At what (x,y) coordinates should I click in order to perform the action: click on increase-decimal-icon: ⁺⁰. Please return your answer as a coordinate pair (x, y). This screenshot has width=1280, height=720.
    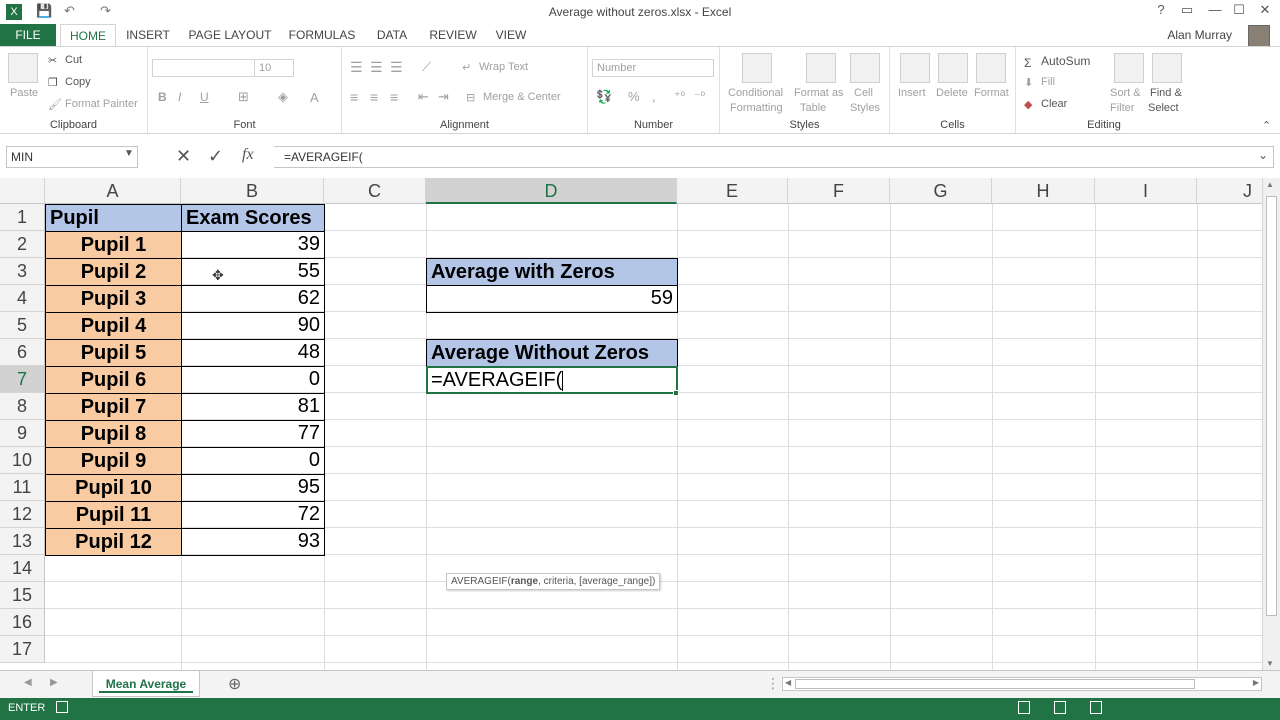
    Looking at the image, I should click on (679, 96).